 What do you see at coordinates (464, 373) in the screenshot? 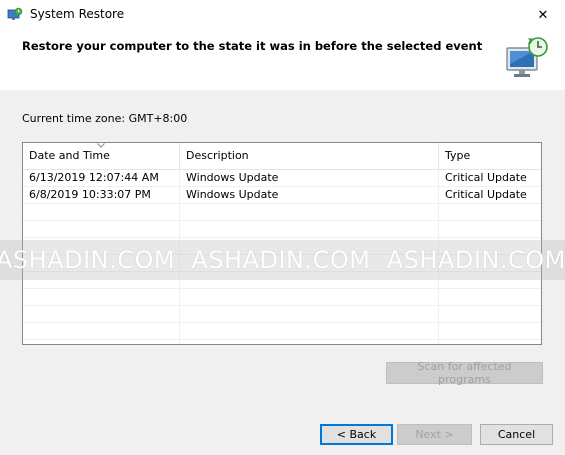
I see `scan-affected-programs-button: Scan for affected programs` at bounding box center [464, 373].